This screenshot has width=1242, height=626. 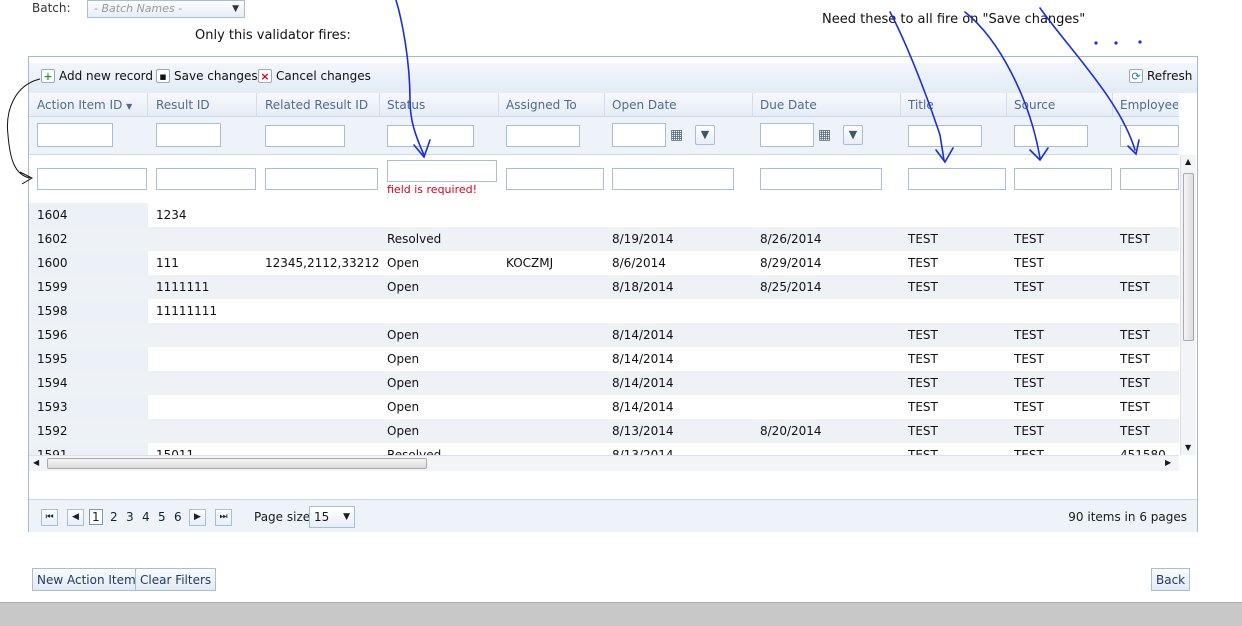 What do you see at coordinates (206, 179) in the screenshot?
I see `insert-input-result-id` at bounding box center [206, 179].